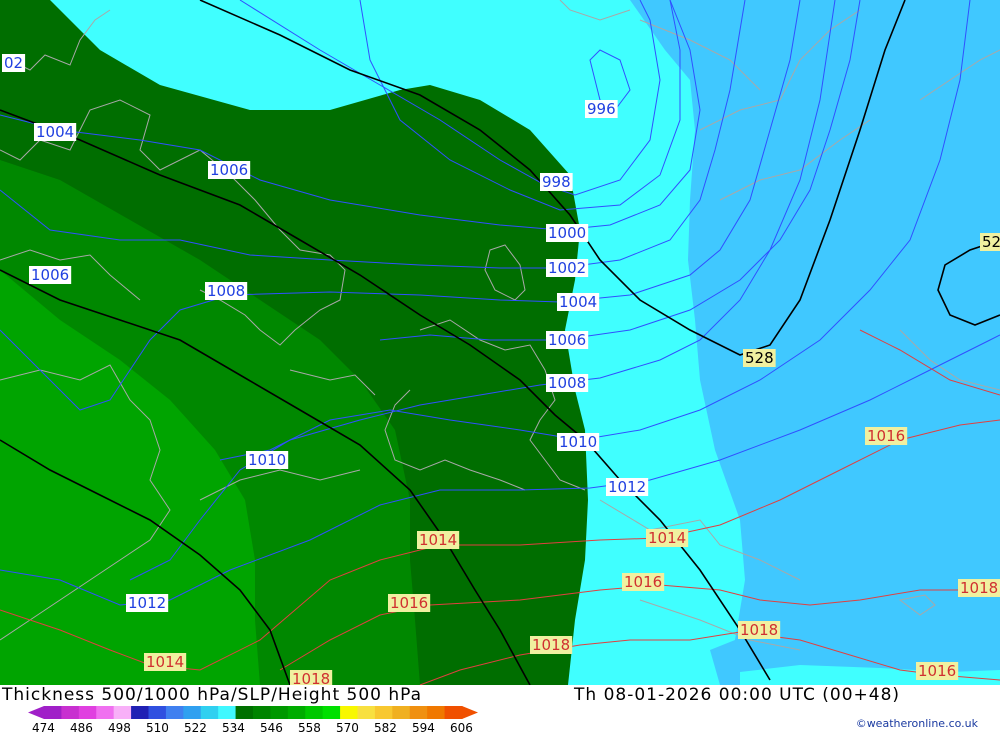  Describe the element at coordinates (385, 727) in the screenshot. I see `legend-tick-label: 582` at that location.